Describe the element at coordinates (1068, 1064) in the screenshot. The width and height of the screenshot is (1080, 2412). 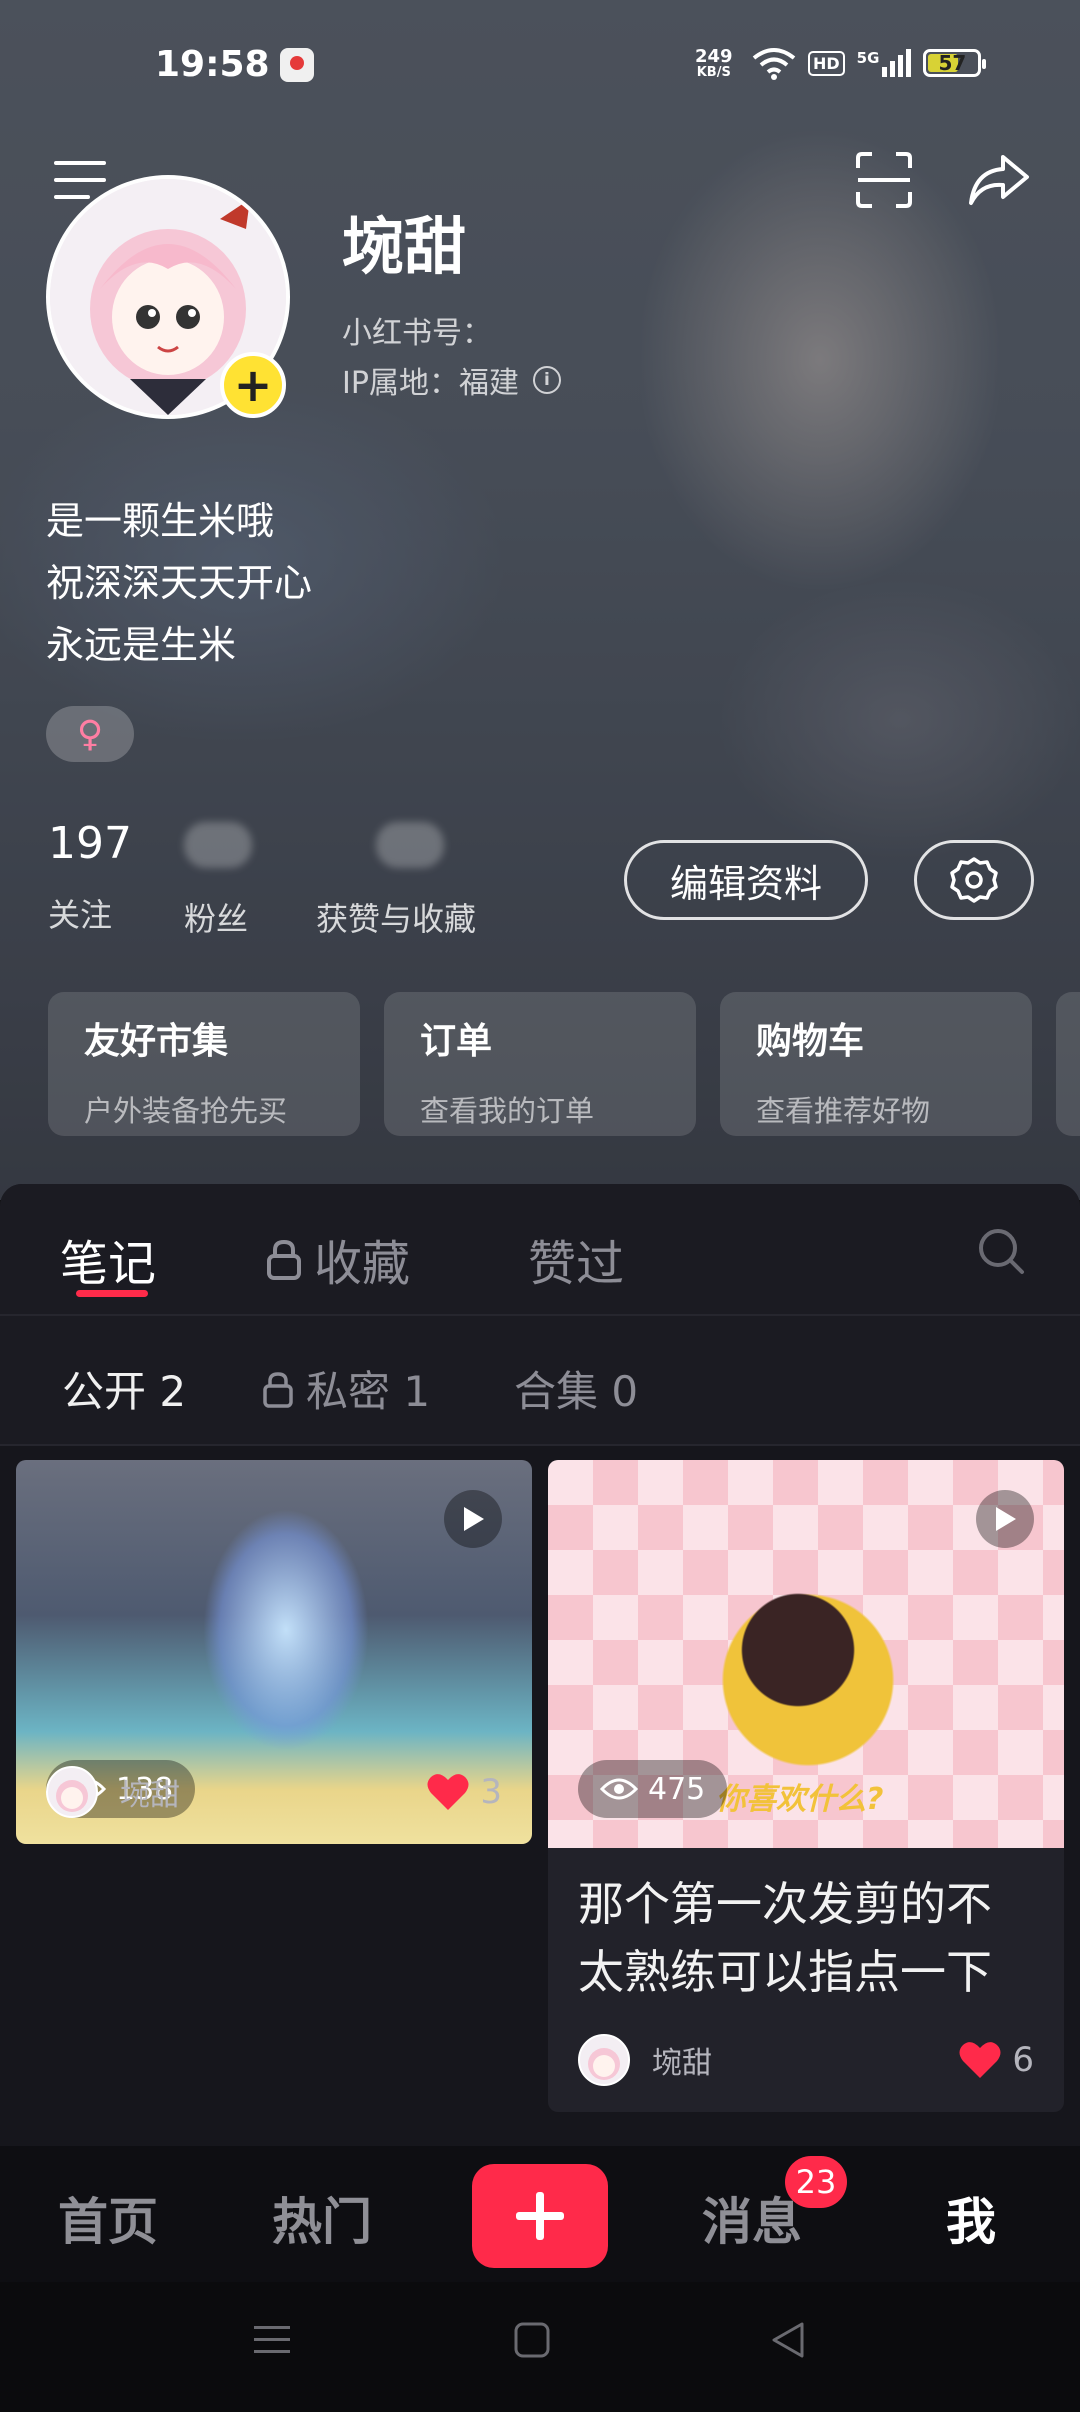
I see `card-more` at that location.